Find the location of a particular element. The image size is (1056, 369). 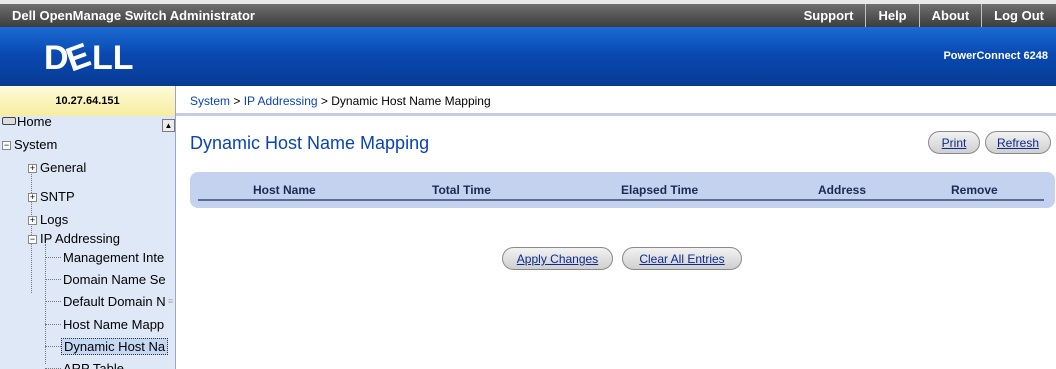

app-title: Dell OpenManage Switch Administrator is located at coordinates (133, 15).